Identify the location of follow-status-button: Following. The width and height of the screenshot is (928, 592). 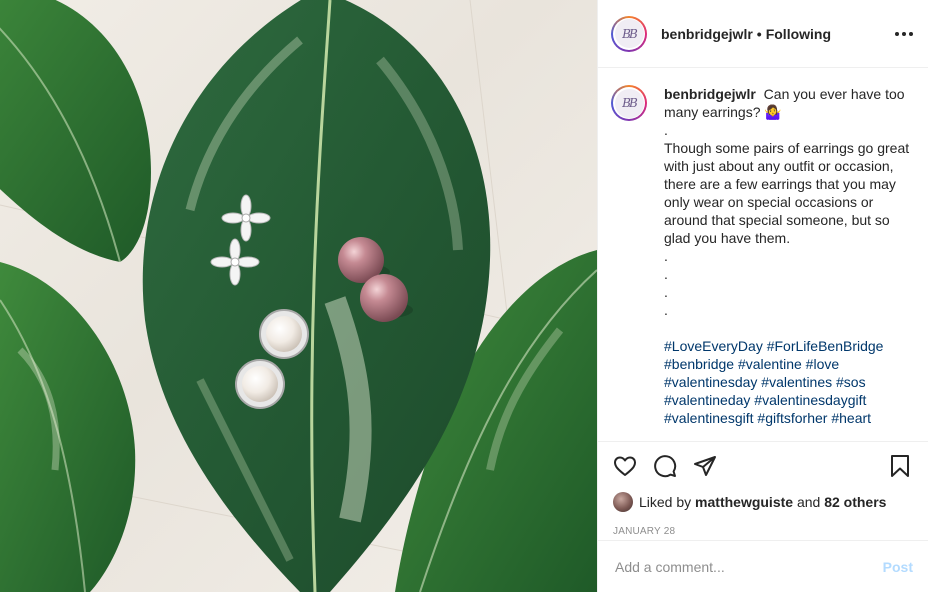
(798, 34).